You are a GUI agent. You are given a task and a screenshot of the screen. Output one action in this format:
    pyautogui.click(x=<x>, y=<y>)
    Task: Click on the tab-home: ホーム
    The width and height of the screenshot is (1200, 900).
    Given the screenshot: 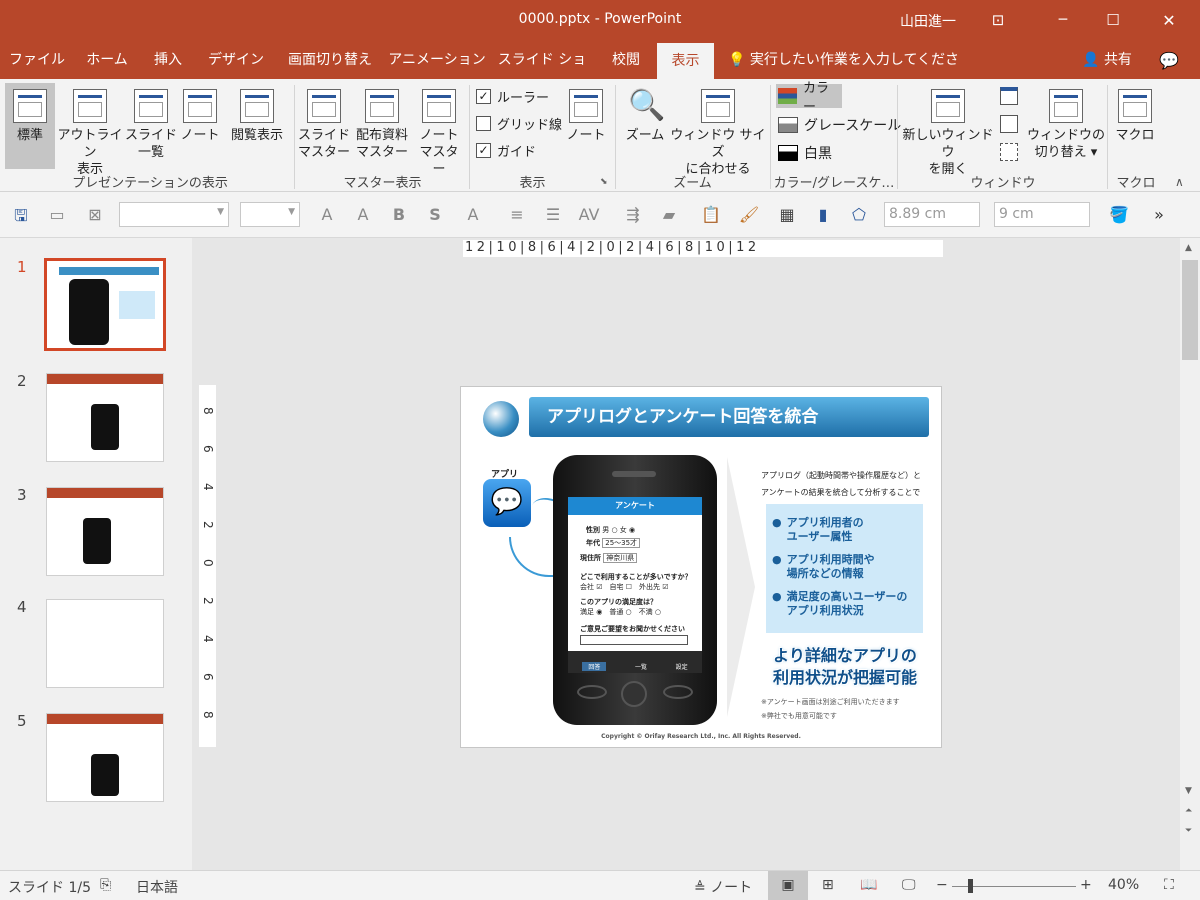 What is the action you would take?
    pyautogui.click(x=107, y=60)
    